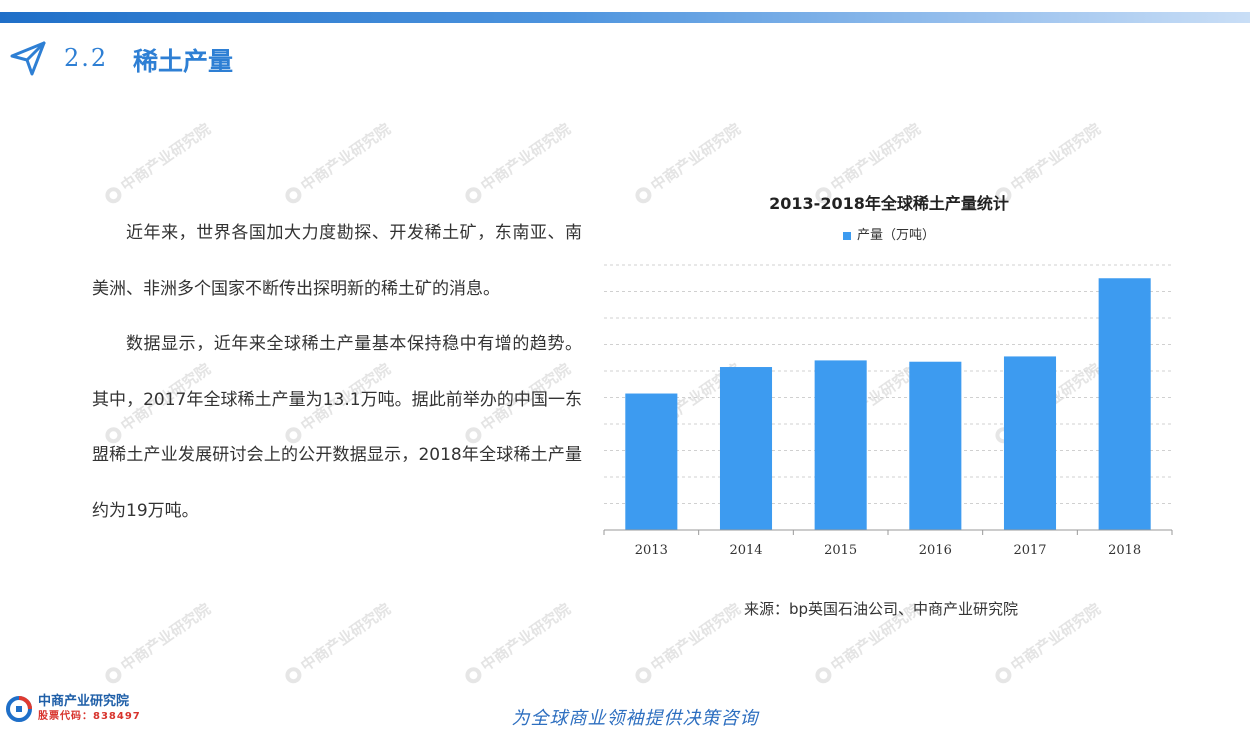 This screenshot has width=1250, height=734. Describe the element at coordinates (745, 550) in the screenshot. I see `x-tick-label: 2014` at that location.